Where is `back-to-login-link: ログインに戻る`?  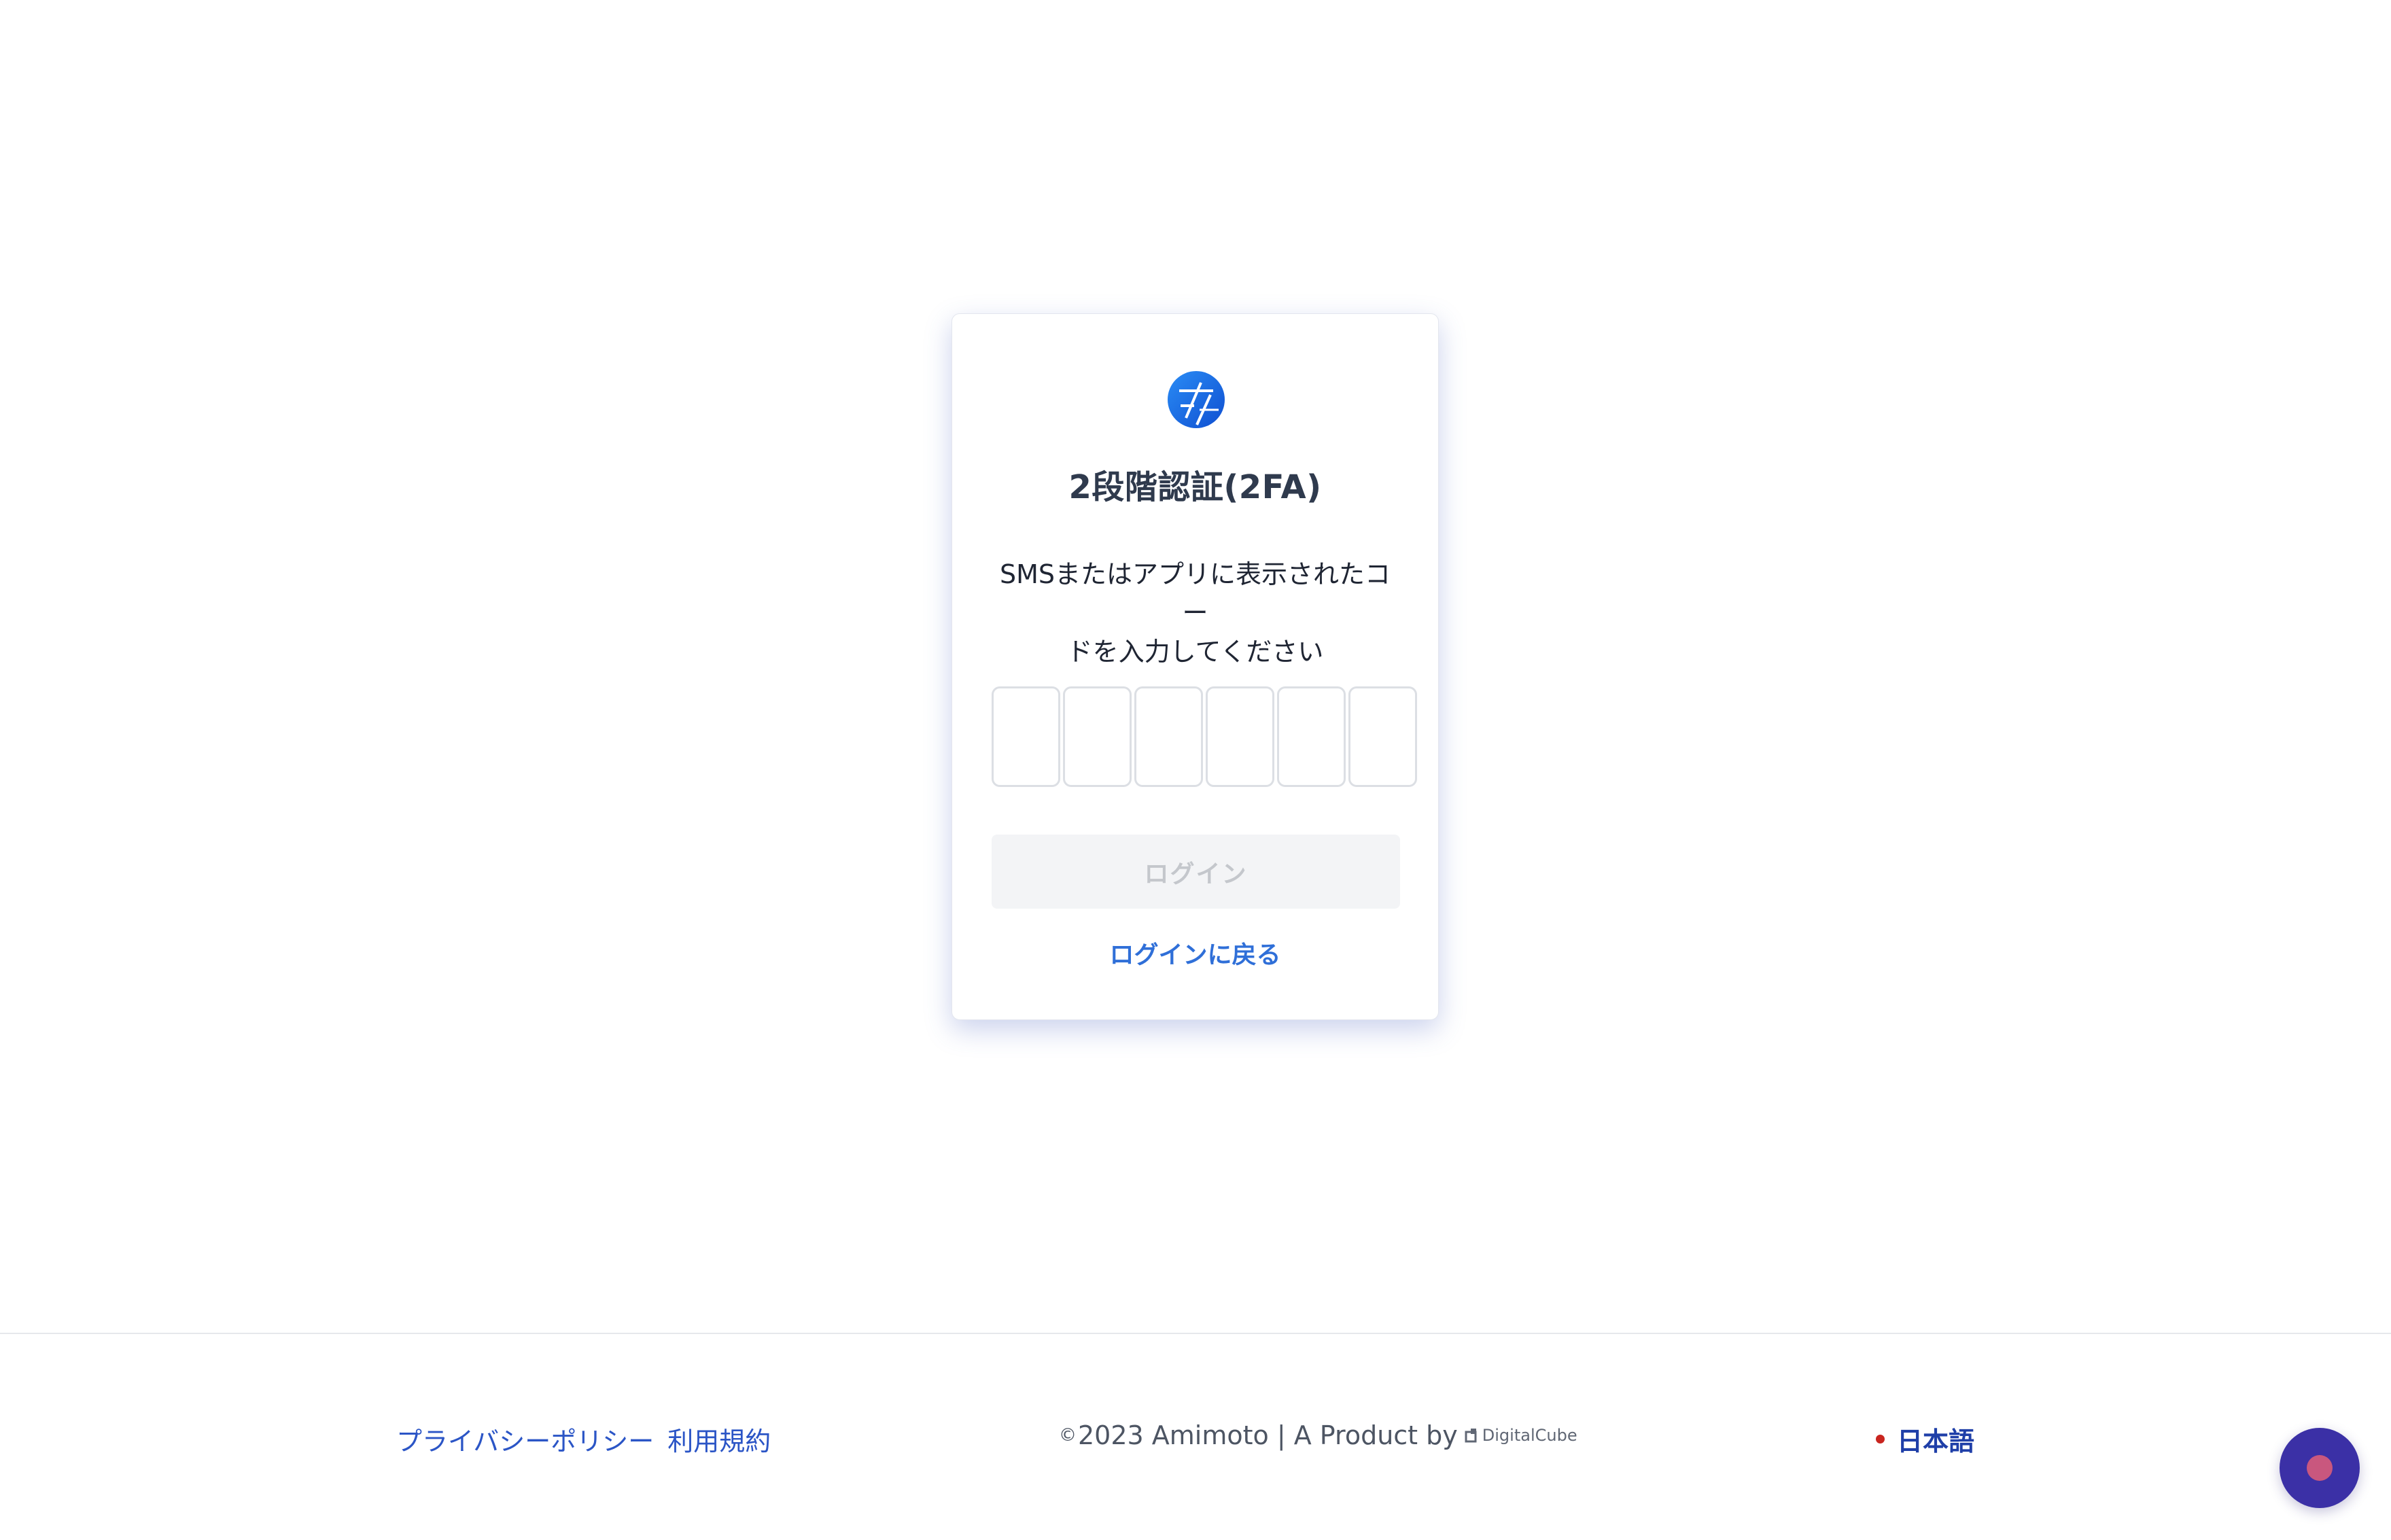 back-to-login-link: ログインに戻る is located at coordinates (1195, 953).